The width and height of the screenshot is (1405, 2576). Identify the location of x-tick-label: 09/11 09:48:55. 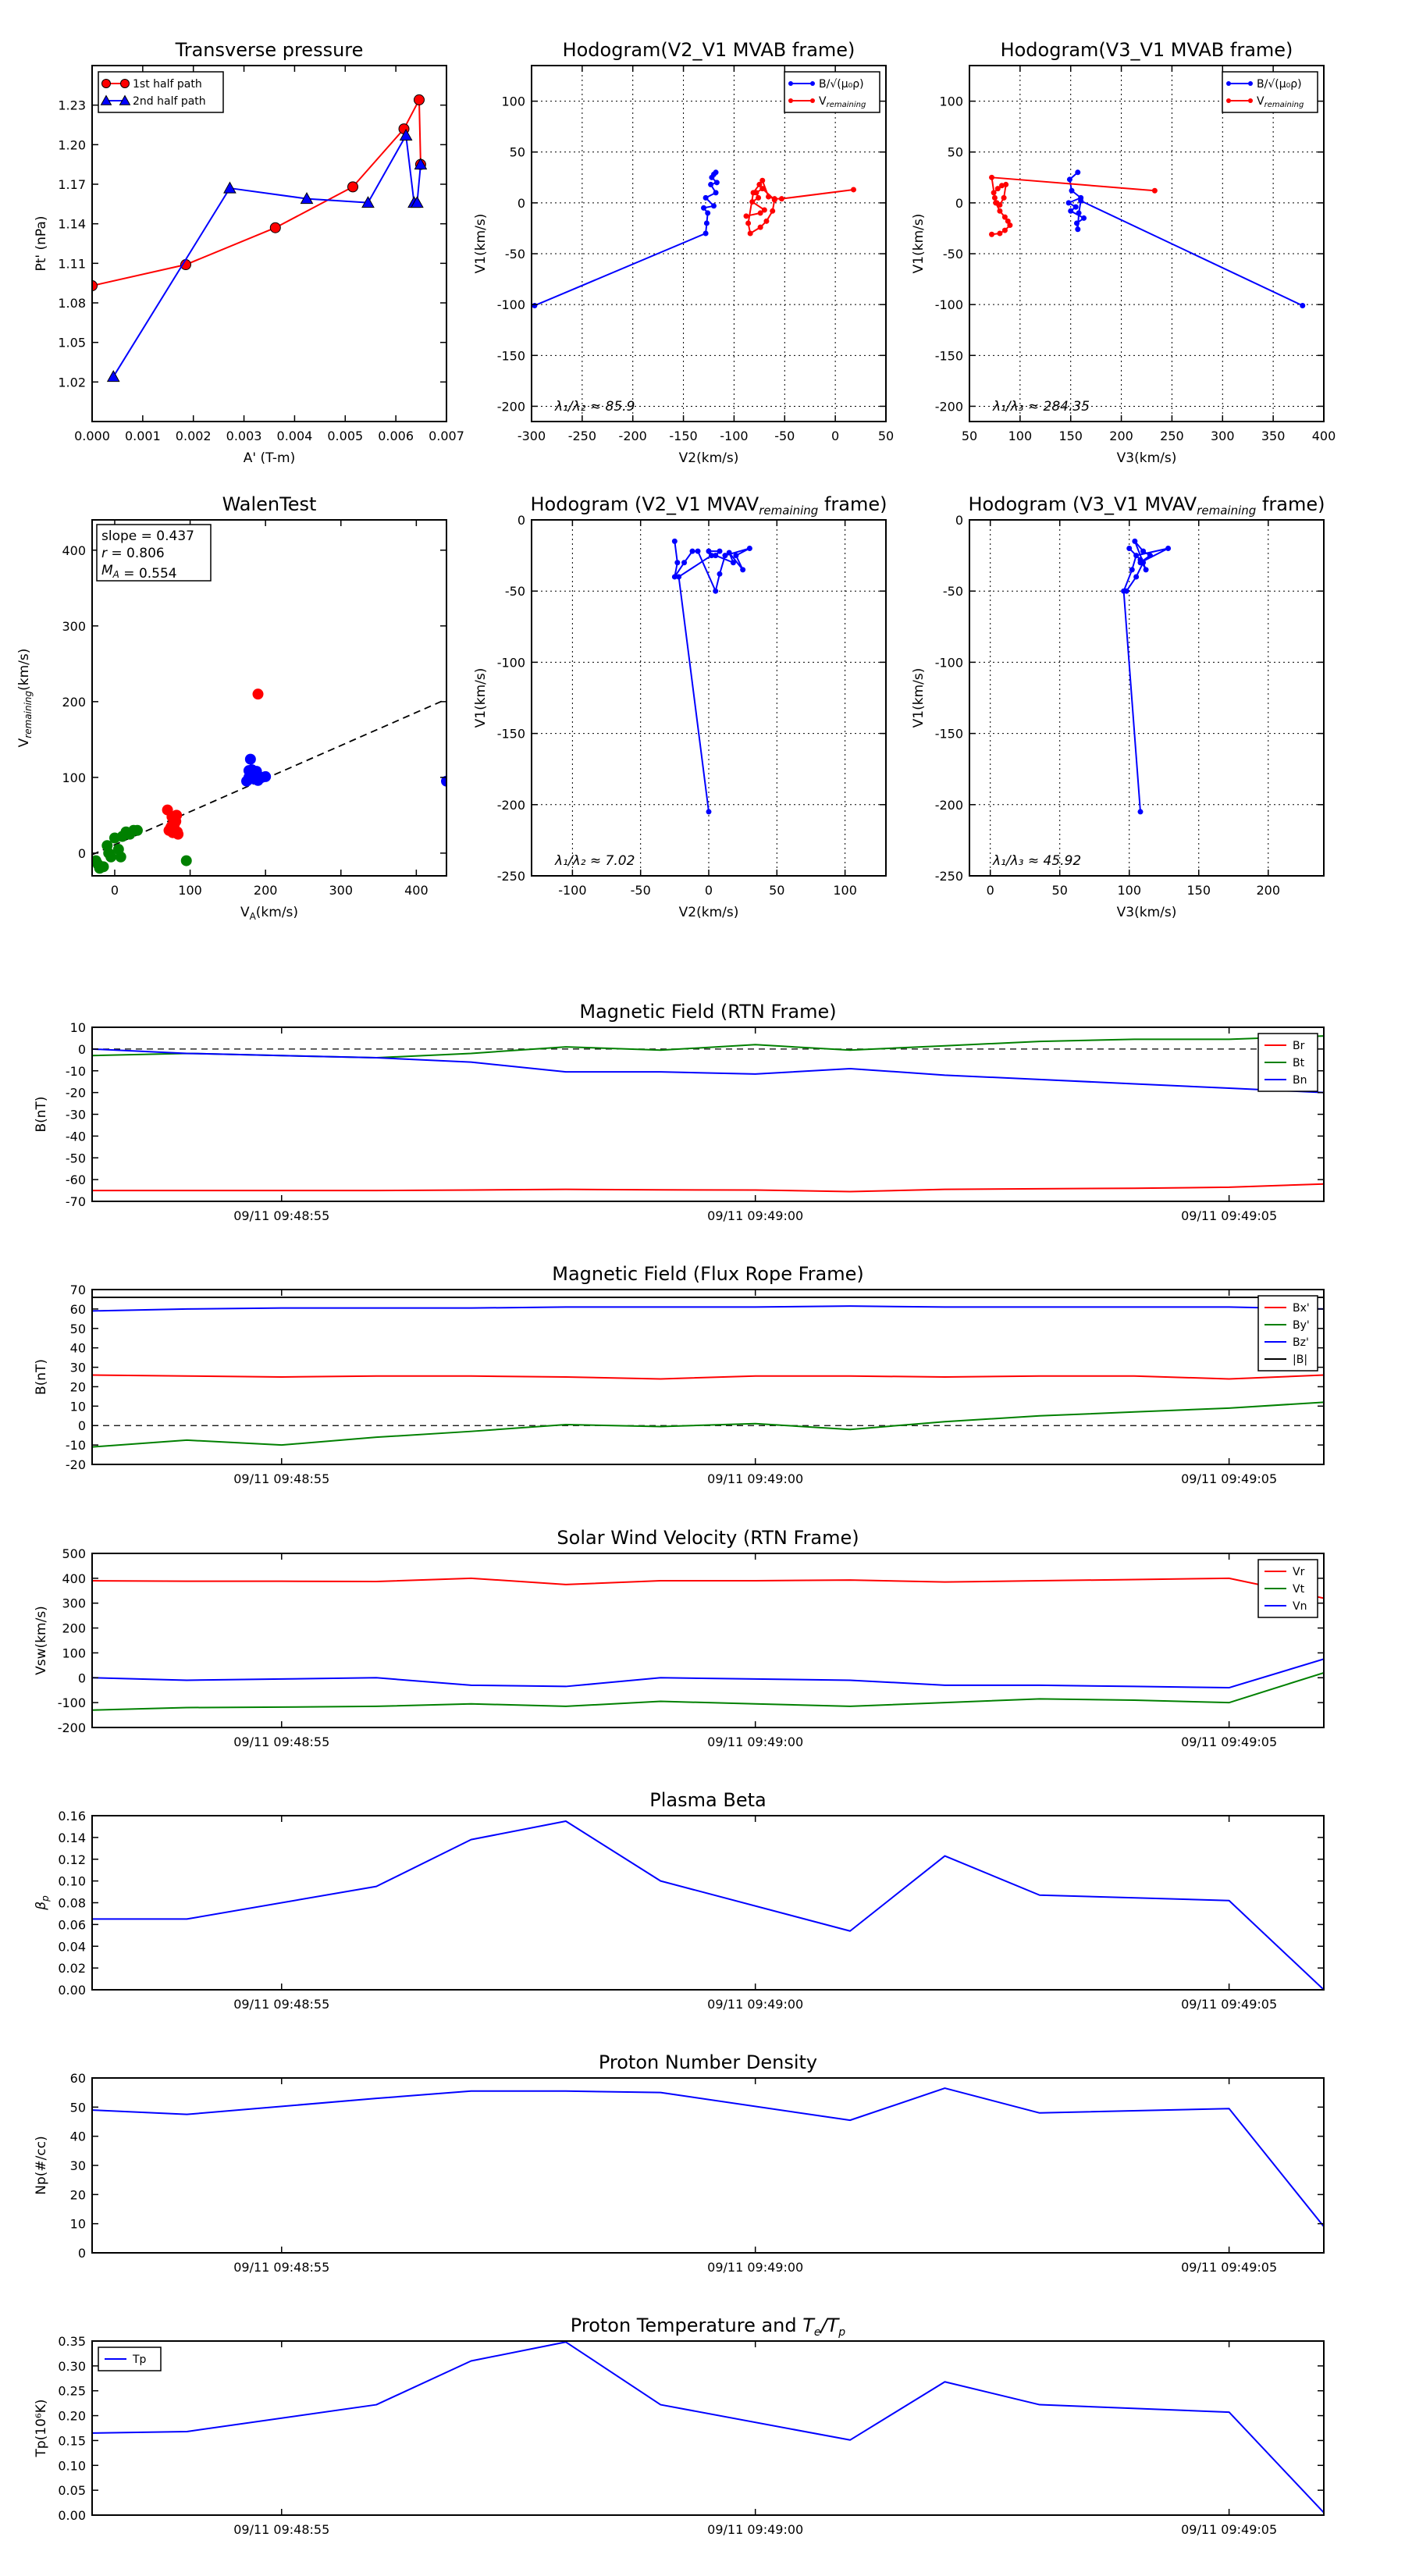
(281, 2267).